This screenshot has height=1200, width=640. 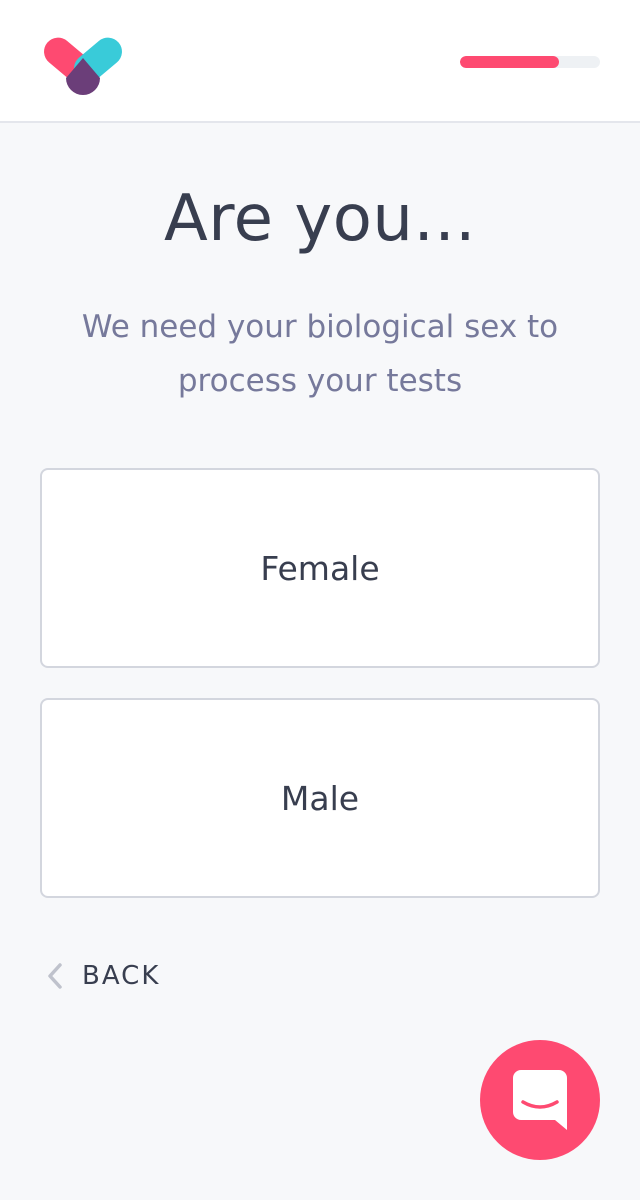 I want to click on option-female-label: Female, so click(x=320, y=568).